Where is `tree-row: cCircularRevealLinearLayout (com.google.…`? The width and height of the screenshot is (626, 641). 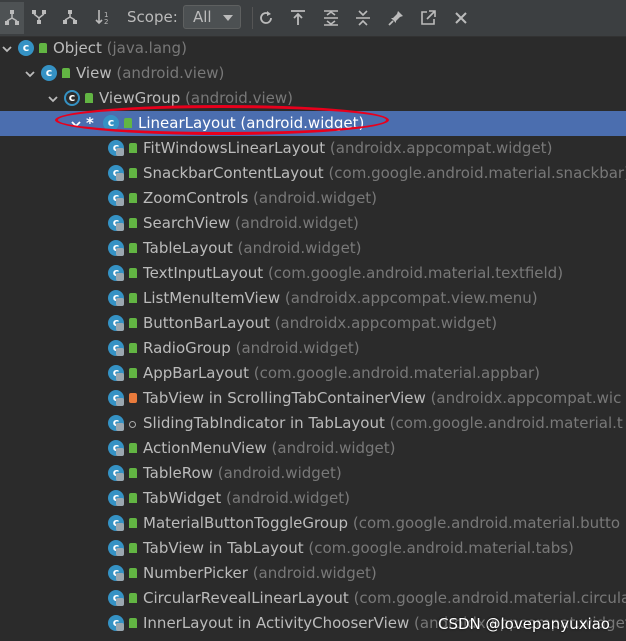
tree-row: cCircularRevealLinearLayout (com.google.… is located at coordinates (313, 598).